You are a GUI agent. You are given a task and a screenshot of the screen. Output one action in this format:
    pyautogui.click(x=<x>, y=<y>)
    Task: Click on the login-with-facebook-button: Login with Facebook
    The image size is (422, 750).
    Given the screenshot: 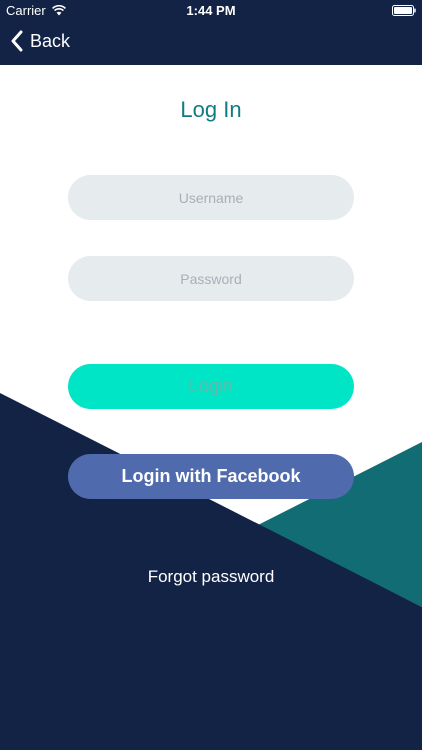 What is the action you would take?
    pyautogui.click(x=211, y=476)
    